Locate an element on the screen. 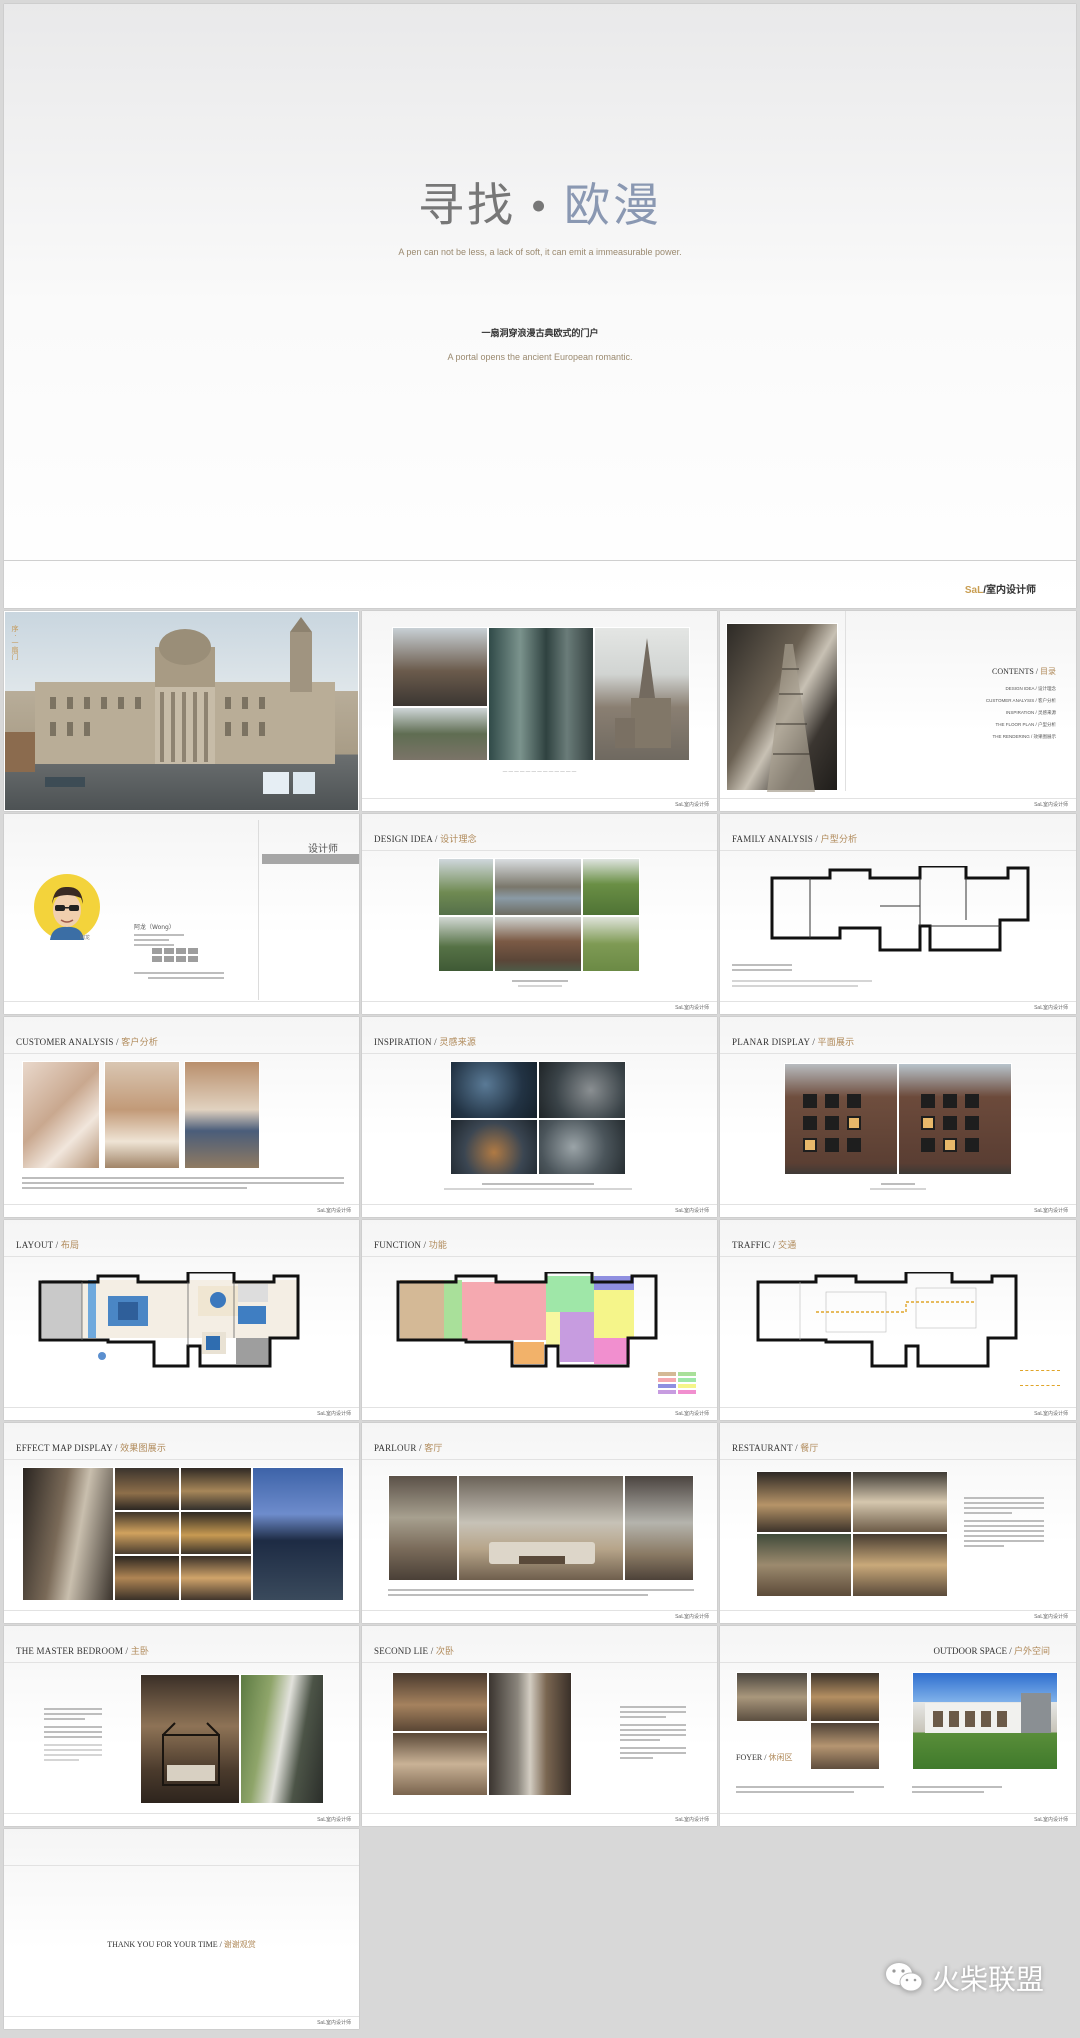 The image size is (1080, 2038). skill-tags is located at coordinates (175, 955).